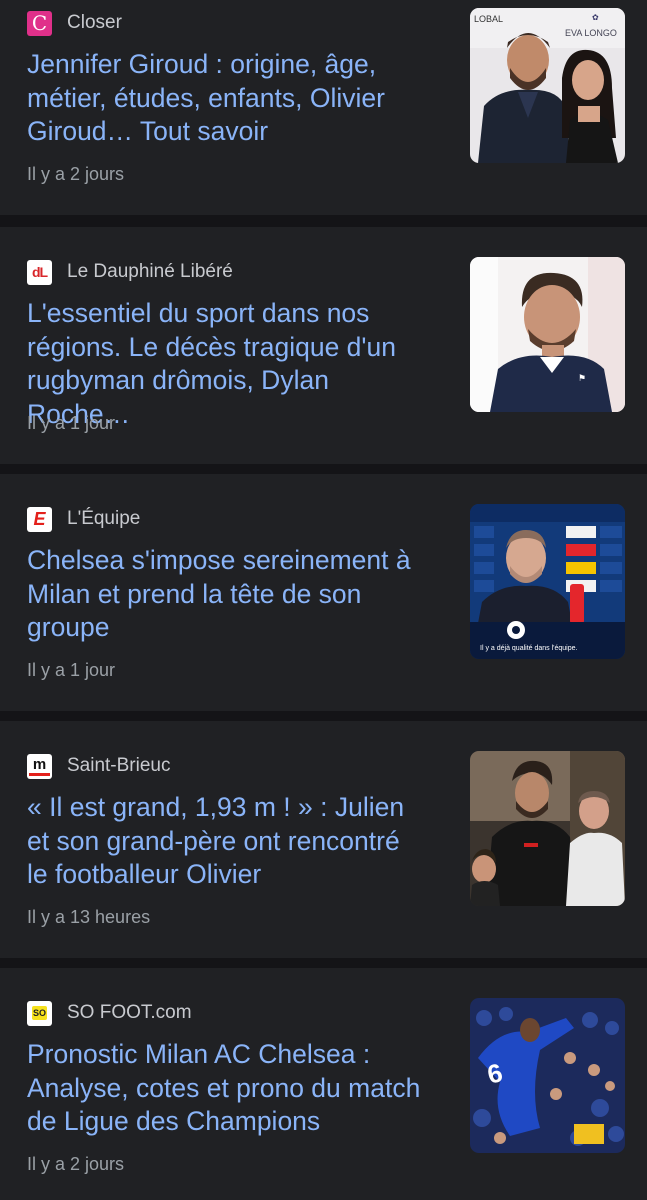  I want to click on svg-text: EVA LONGO, so click(591, 33).